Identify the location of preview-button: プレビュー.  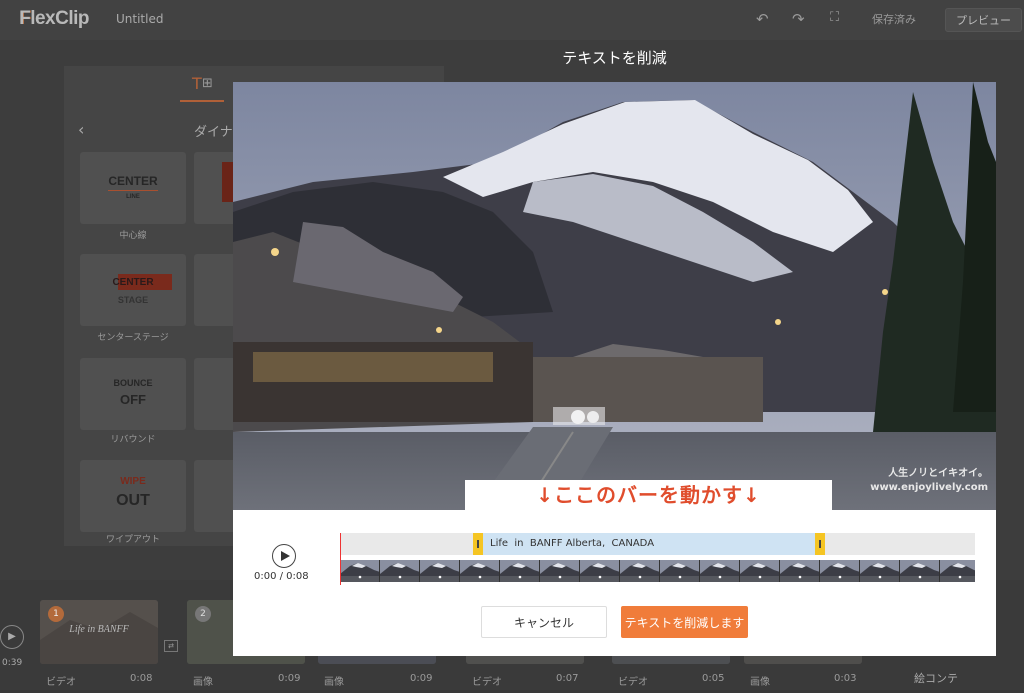
(983, 20).